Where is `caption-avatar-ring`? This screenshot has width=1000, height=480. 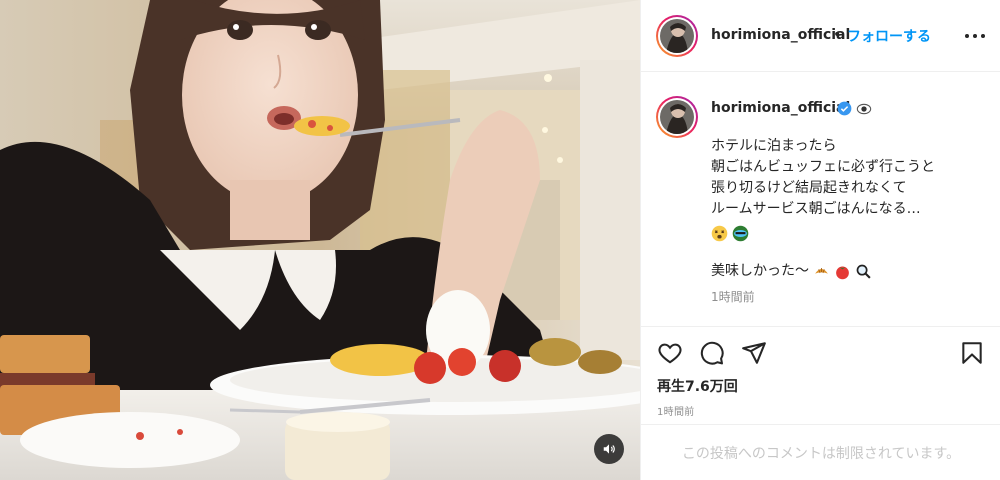
caption-avatar-ring is located at coordinates (677, 117).